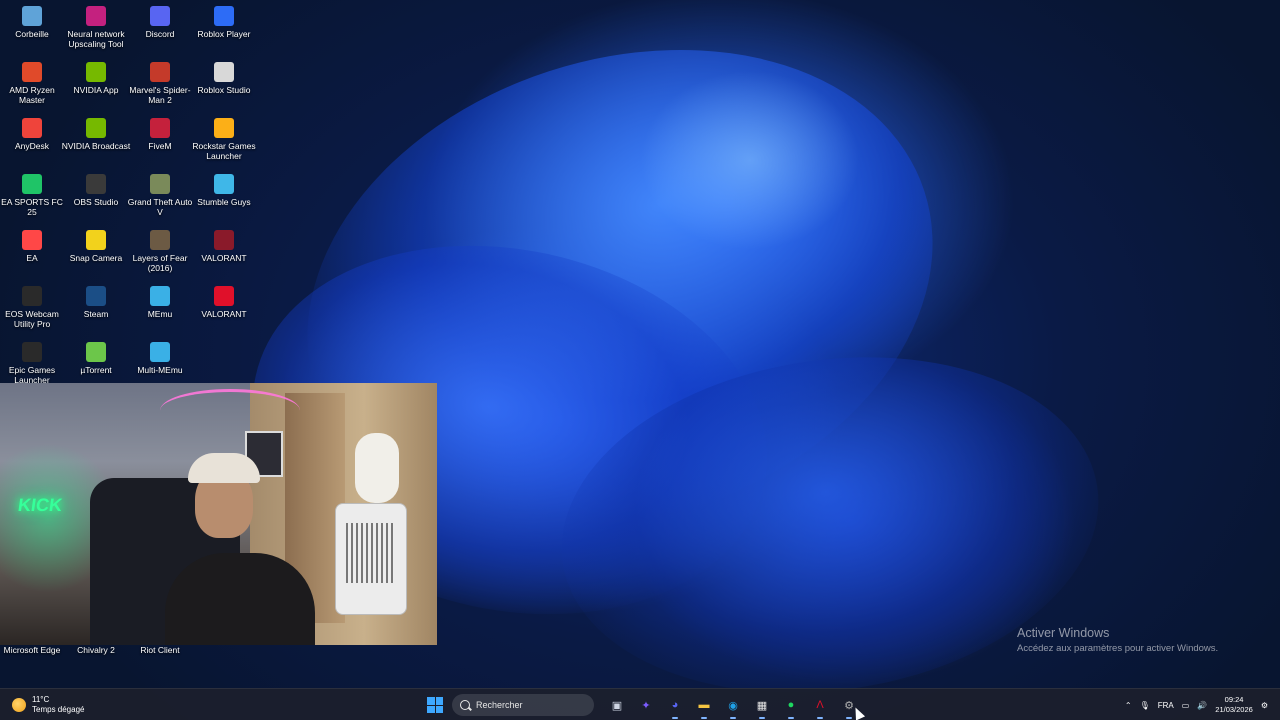  I want to click on snap-camera-icon, so click(96, 240).